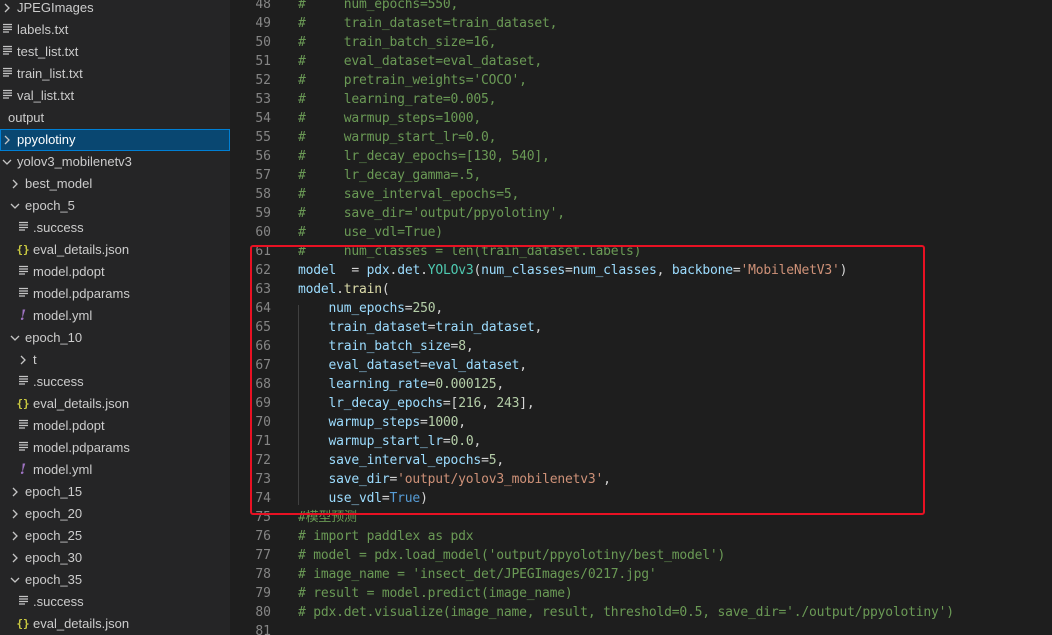  What do you see at coordinates (115, 558) in the screenshot?
I see `tree-item: epoch_30` at bounding box center [115, 558].